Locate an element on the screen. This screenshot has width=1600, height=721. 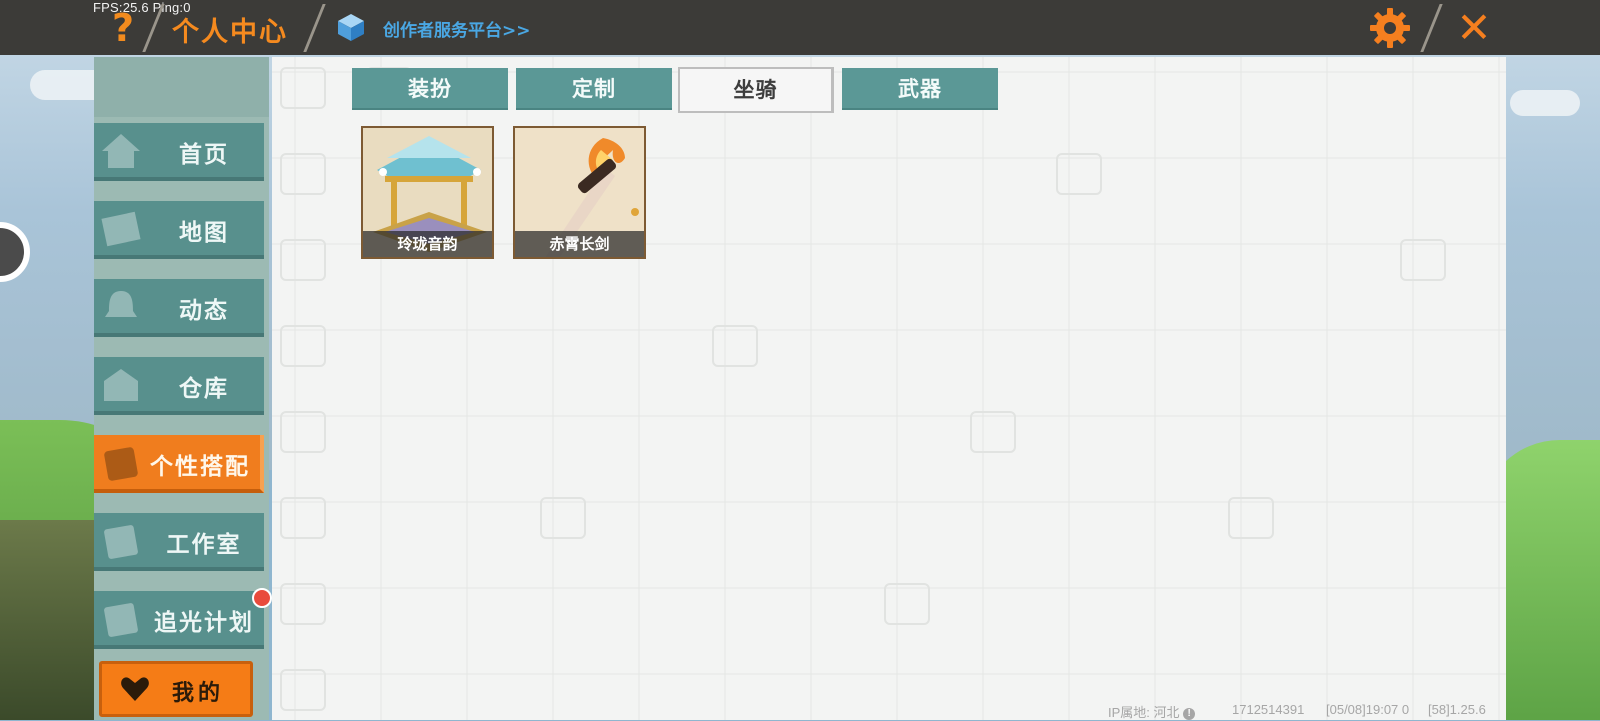
close-icon: ✕ is located at coordinates (1474, 28).